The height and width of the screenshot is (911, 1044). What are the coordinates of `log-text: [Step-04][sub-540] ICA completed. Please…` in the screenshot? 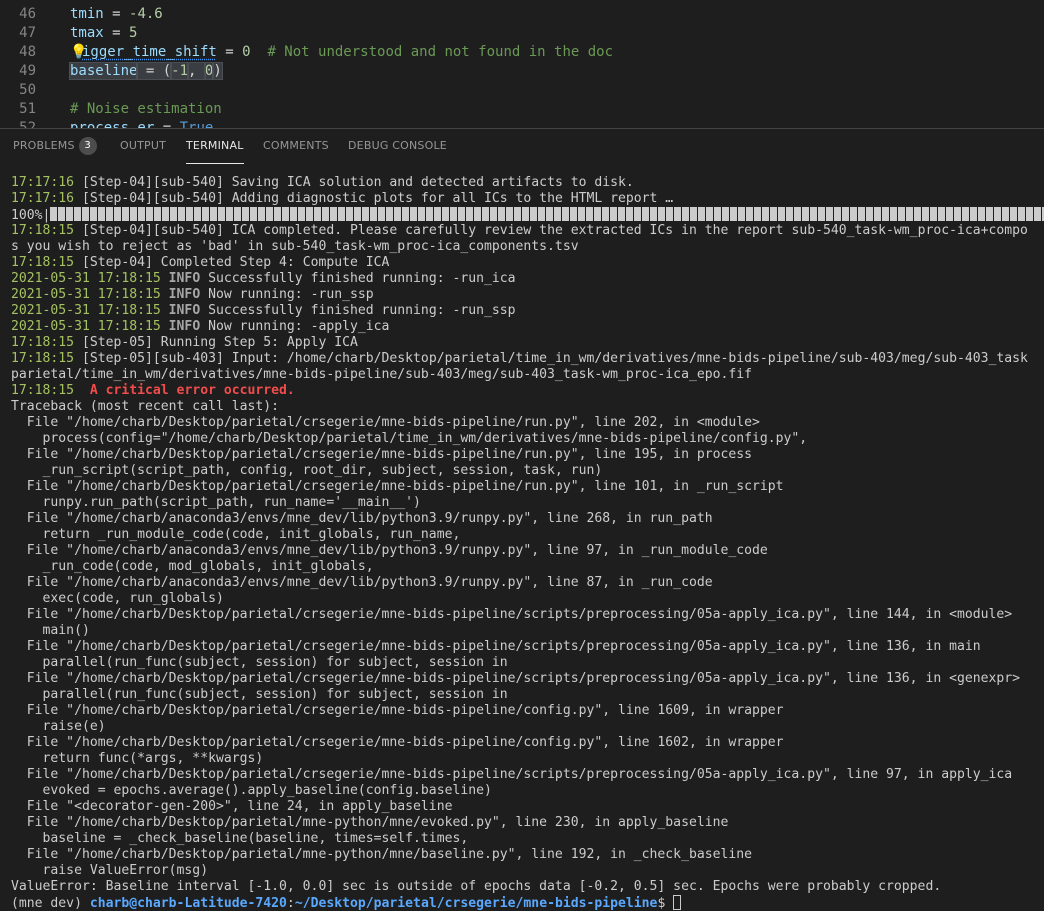 It's located at (551, 230).